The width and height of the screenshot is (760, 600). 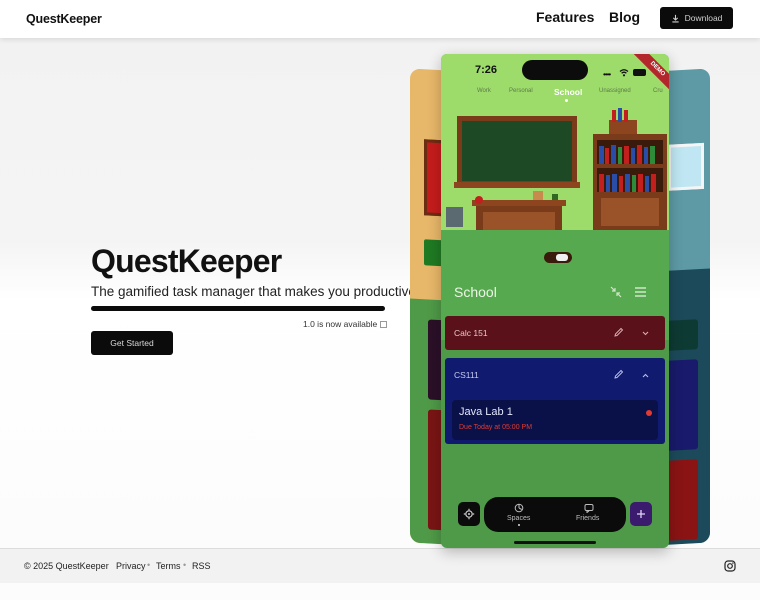 What do you see at coordinates (201, 566) in the screenshot?
I see `footer-link-rss: RSS` at bounding box center [201, 566].